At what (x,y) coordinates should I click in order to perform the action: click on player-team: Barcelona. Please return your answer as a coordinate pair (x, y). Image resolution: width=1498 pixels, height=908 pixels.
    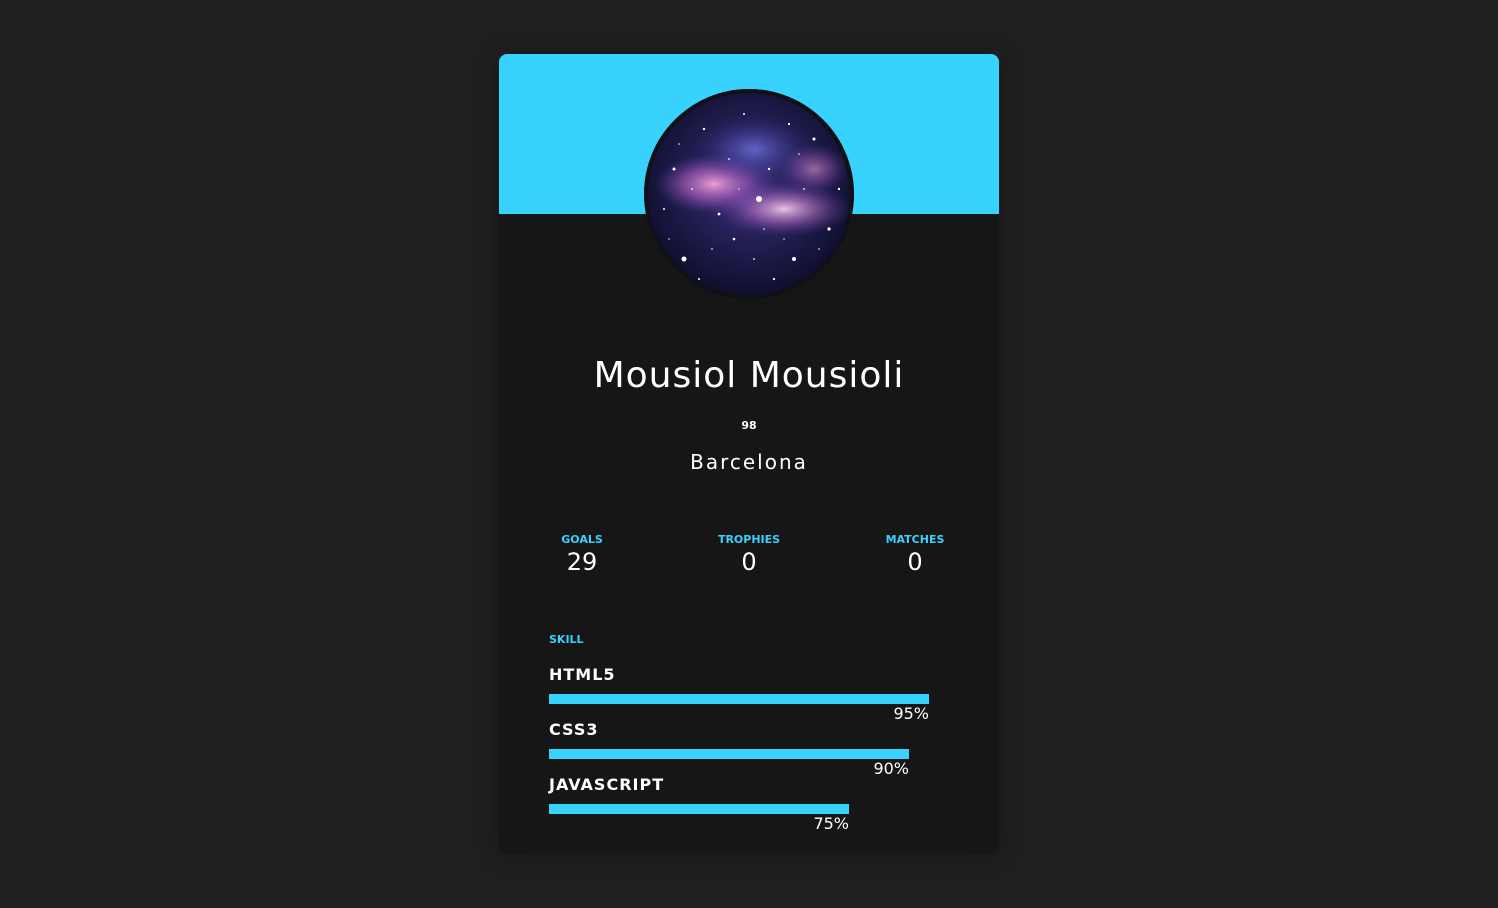
    Looking at the image, I should click on (749, 462).